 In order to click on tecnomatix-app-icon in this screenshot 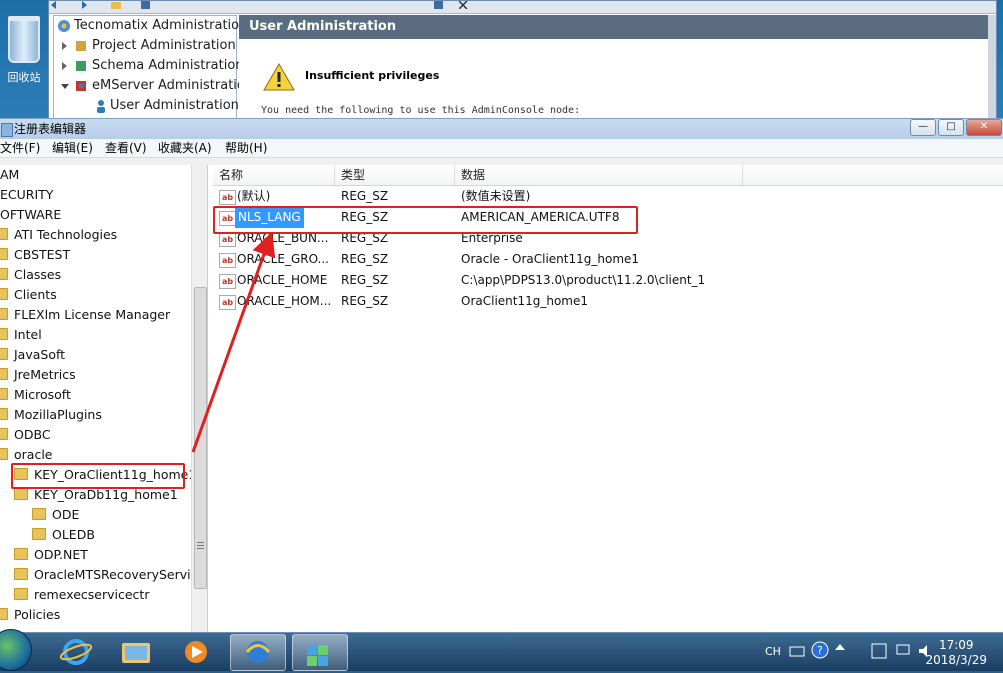, I will do `click(258, 652)`.